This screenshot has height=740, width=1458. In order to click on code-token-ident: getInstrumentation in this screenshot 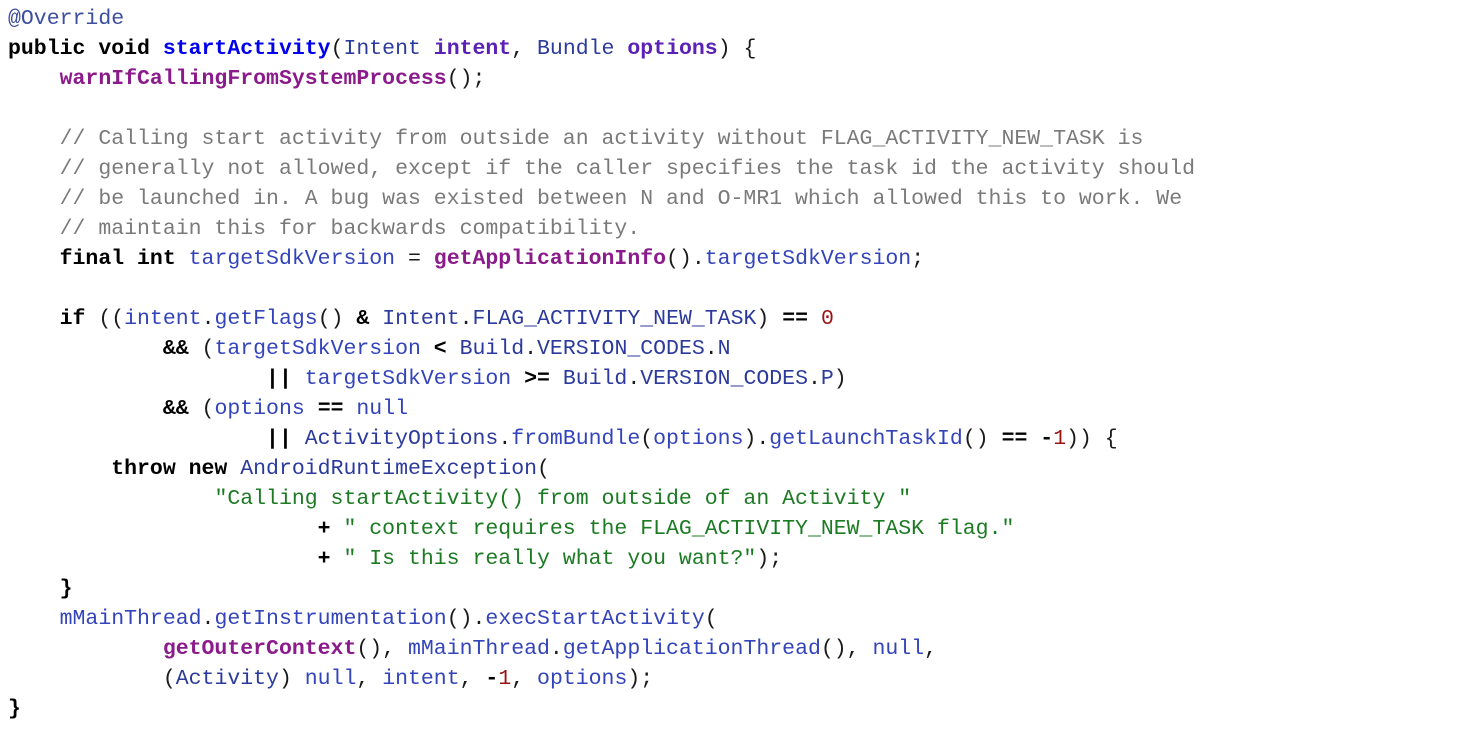, I will do `click(330, 619)`.